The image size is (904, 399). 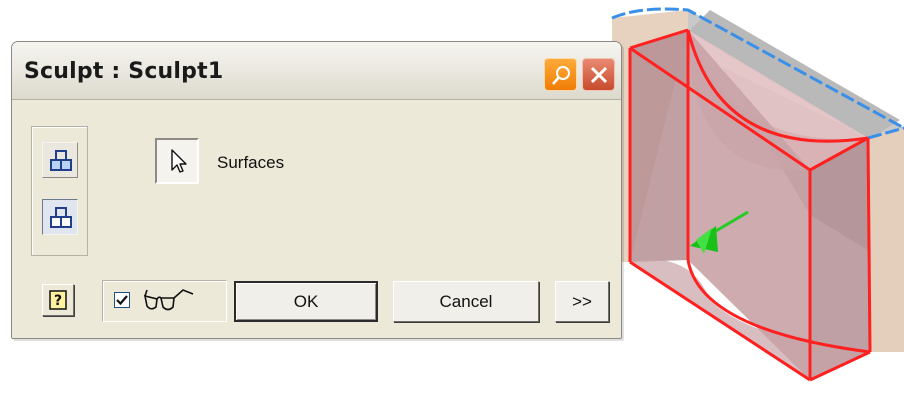 What do you see at coordinates (582, 301) in the screenshot?
I see `more-options-button: >>` at bounding box center [582, 301].